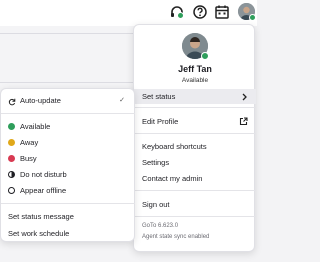 This screenshot has width=320, height=262. Describe the element at coordinates (39, 233) in the screenshot. I see `set-work-schedule-label: Set work schedule` at that location.